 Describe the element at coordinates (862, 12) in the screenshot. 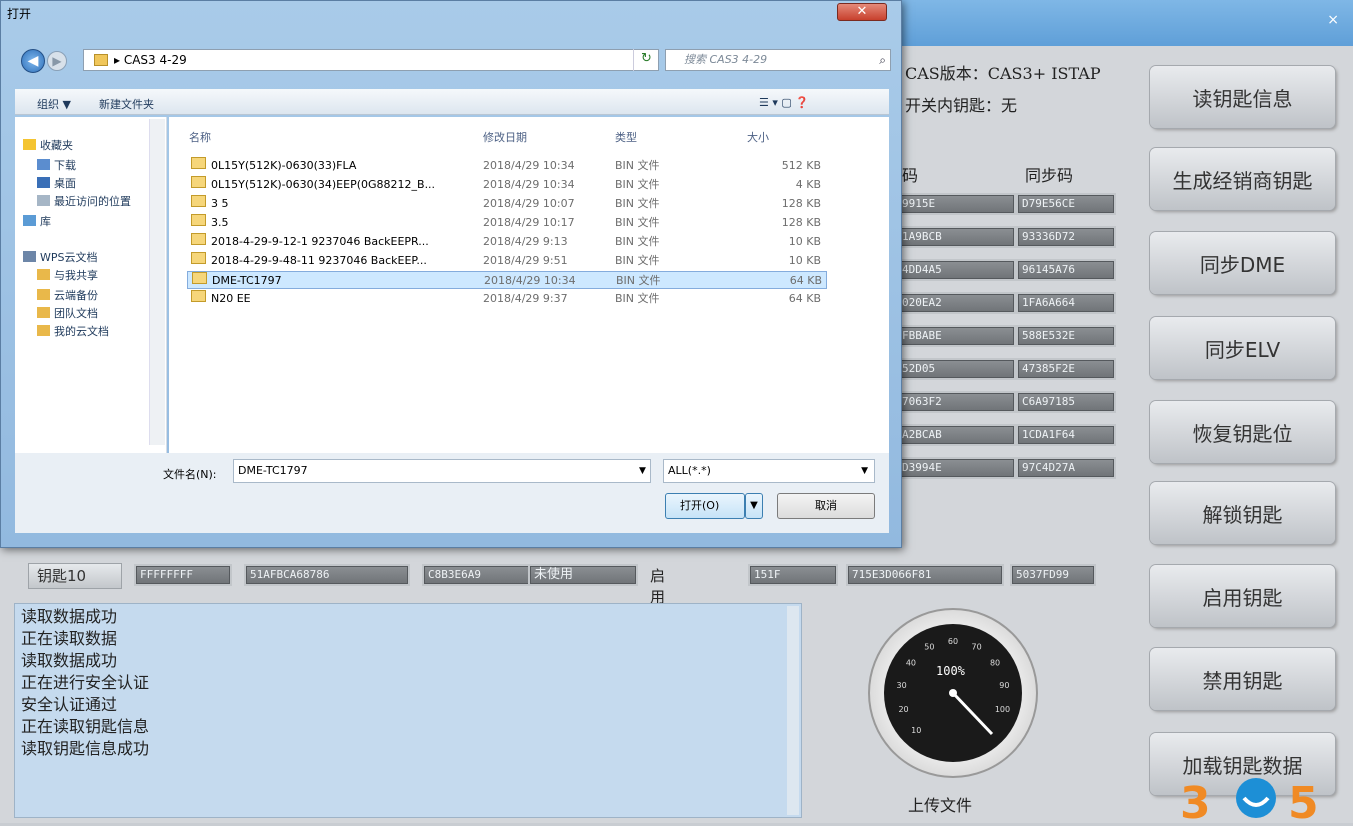

I see `dialog-close-icon: ✕` at that location.